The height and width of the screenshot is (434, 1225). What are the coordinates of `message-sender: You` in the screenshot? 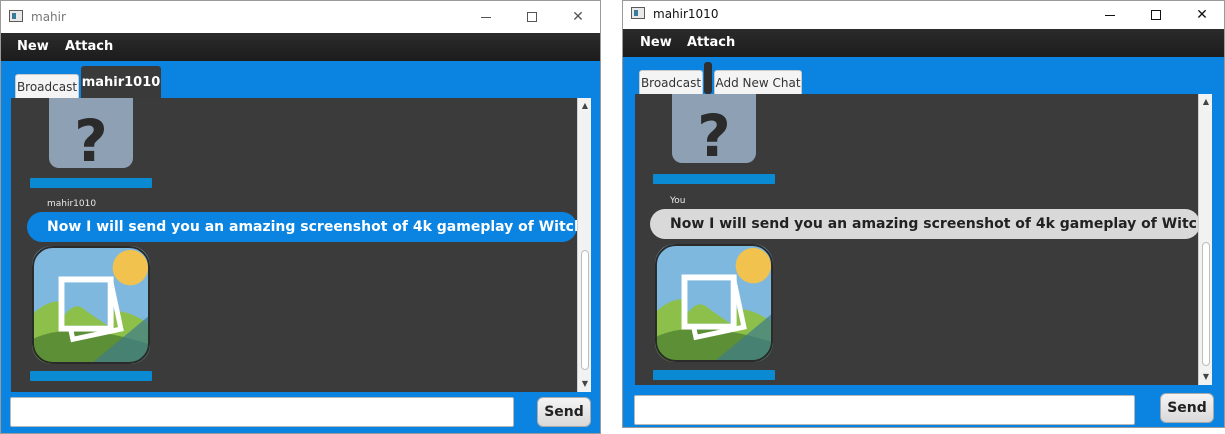 It's located at (678, 201).